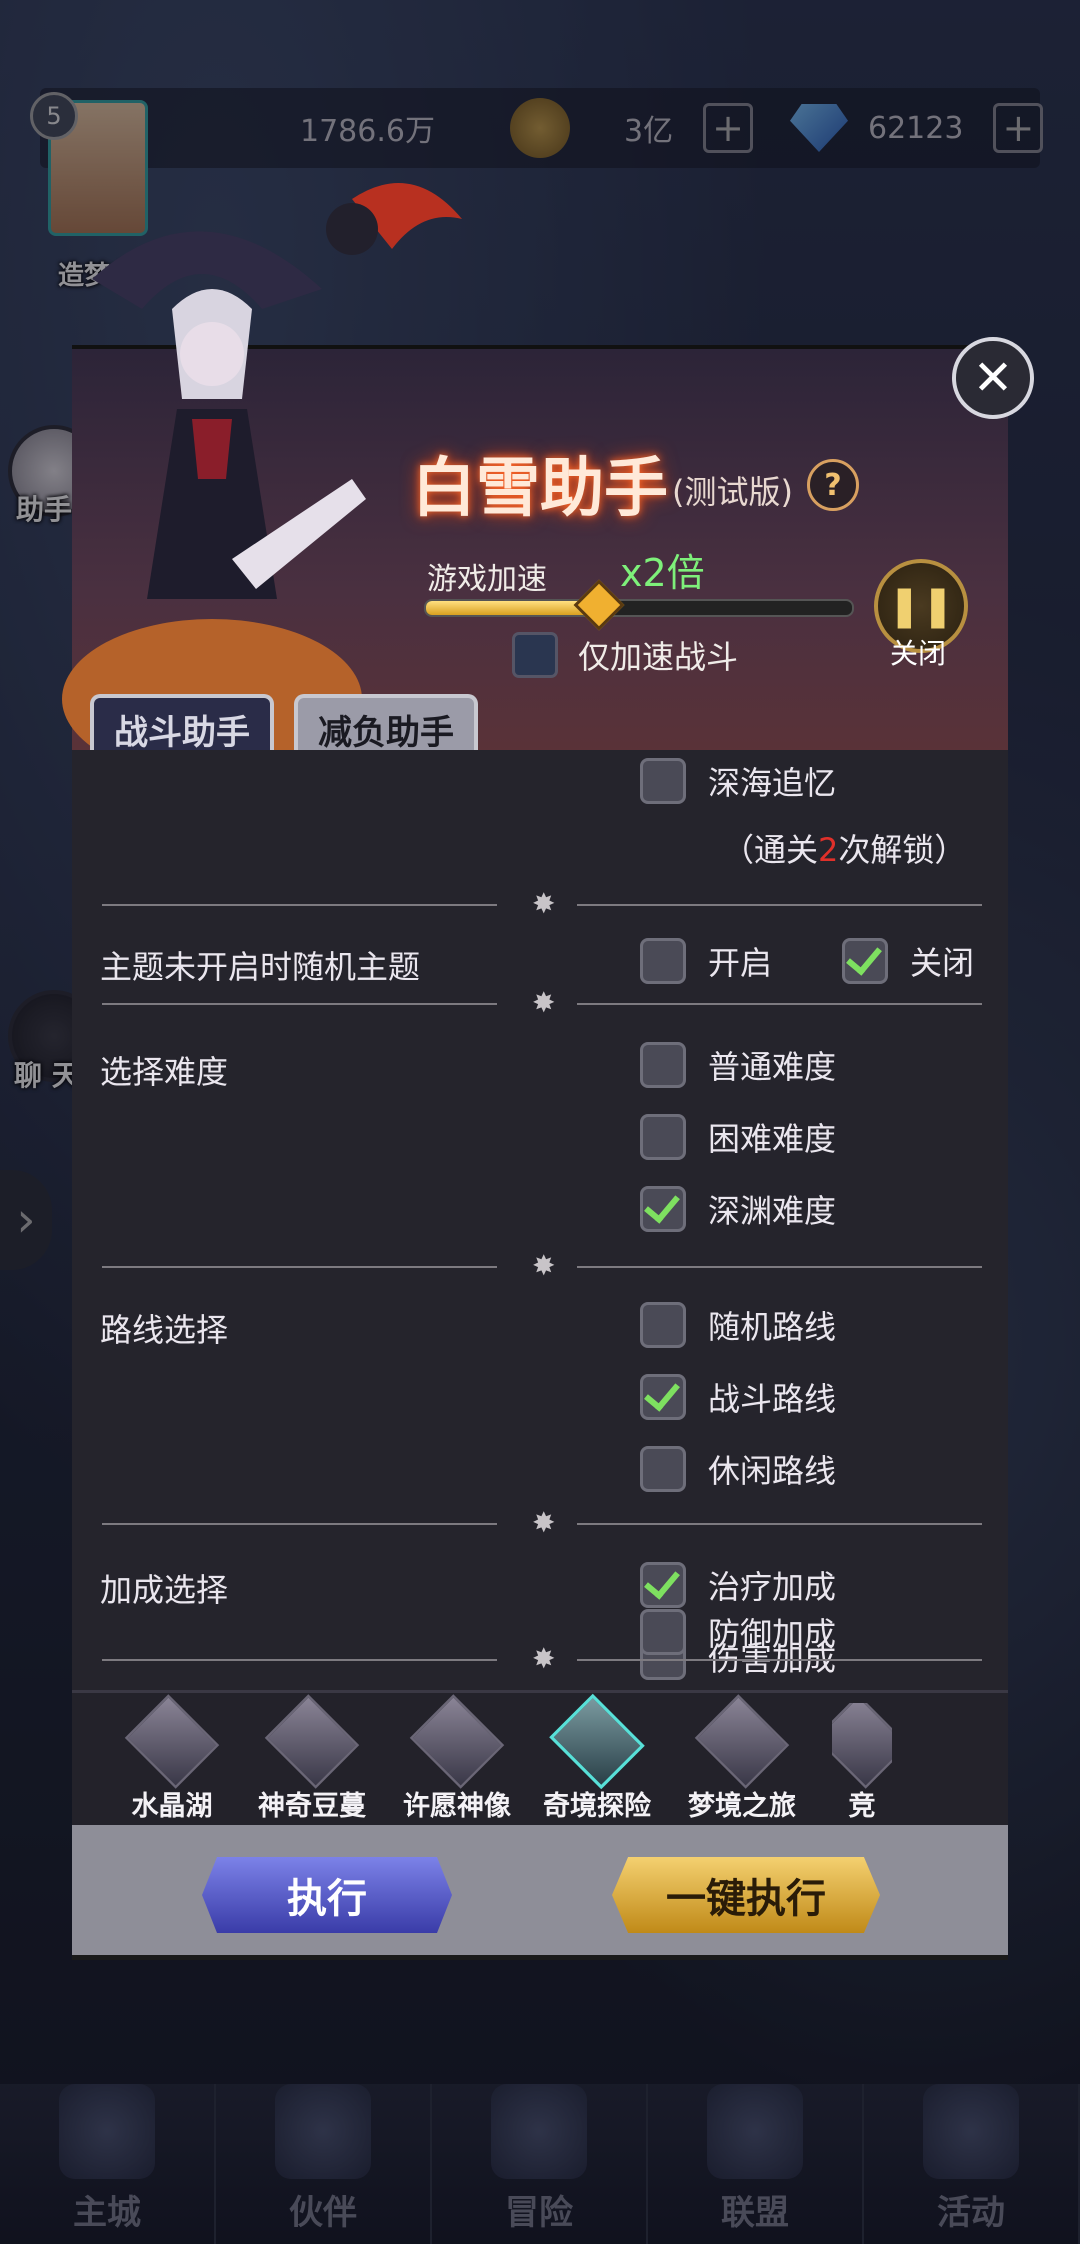 Image resolution: width=1080 pixels, height=2244 pixels. I want to click on mode-wishing-statue: 许愿神像, so click(457, 1758).